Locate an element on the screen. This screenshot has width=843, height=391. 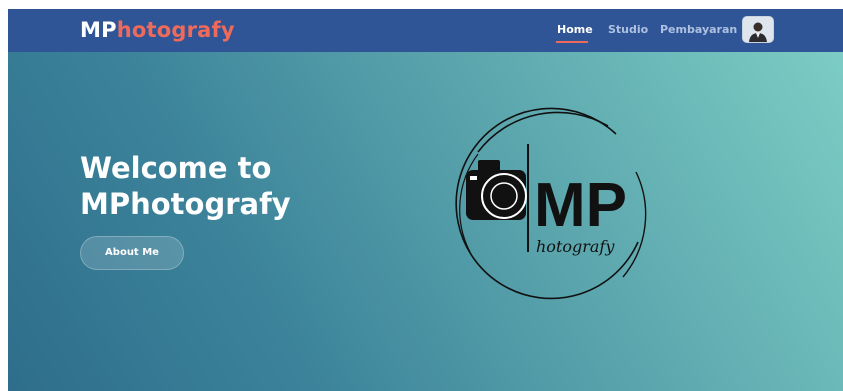
brand-logo: MPhotografy is located at coordinates (157, 30).